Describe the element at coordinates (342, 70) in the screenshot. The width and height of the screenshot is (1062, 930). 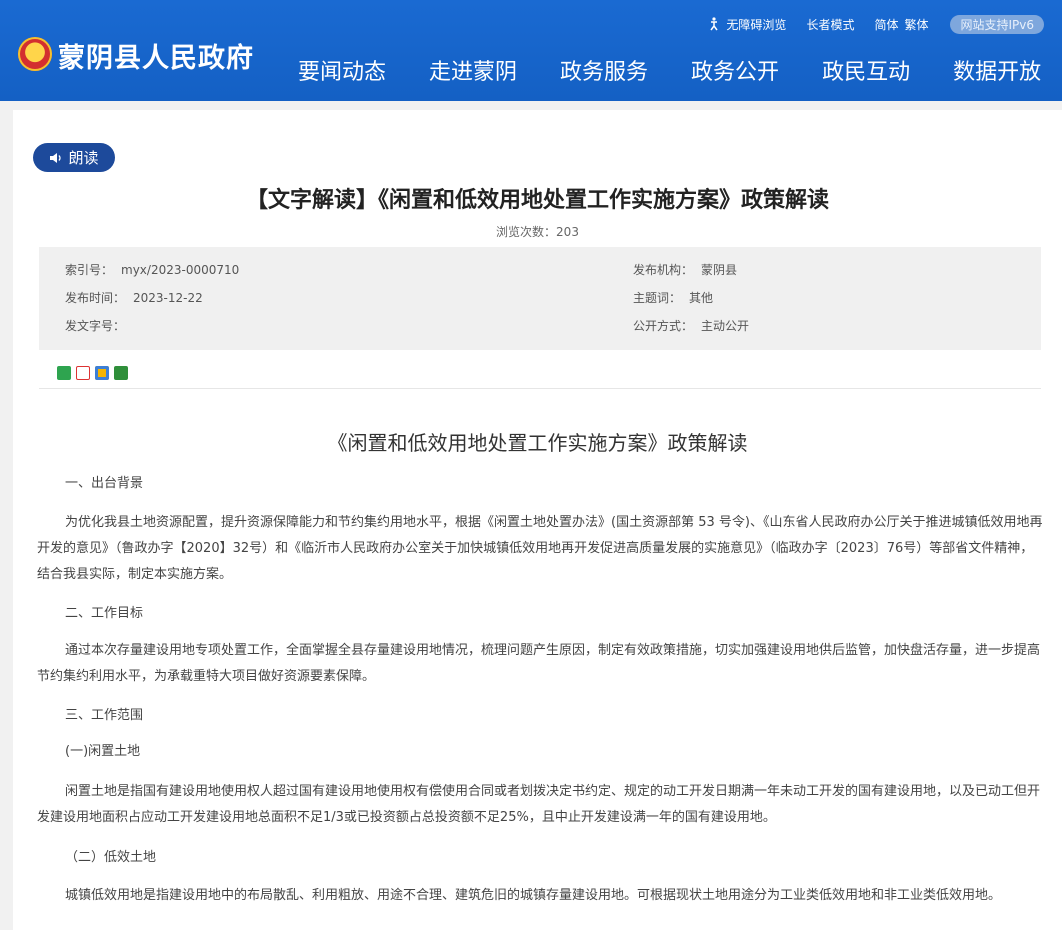
I see `nav-item-news: 要闻动态` at that location.